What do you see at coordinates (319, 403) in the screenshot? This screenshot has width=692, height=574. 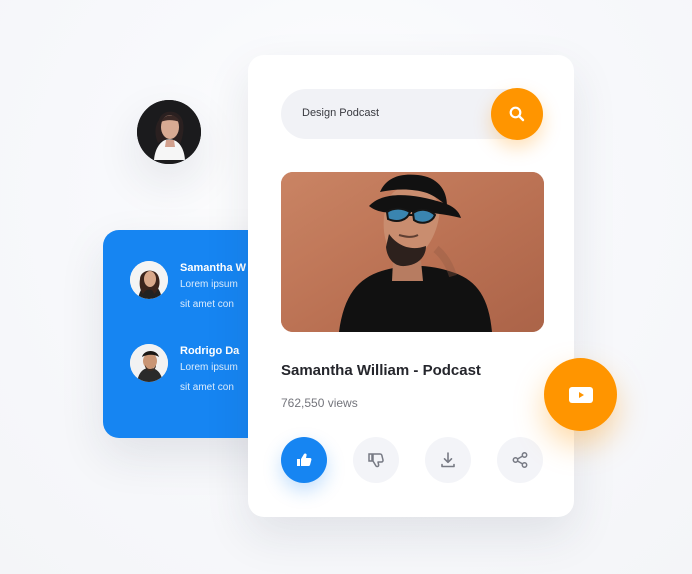 I see `view-count: 762,550 views` at bounding box center [319, 403].